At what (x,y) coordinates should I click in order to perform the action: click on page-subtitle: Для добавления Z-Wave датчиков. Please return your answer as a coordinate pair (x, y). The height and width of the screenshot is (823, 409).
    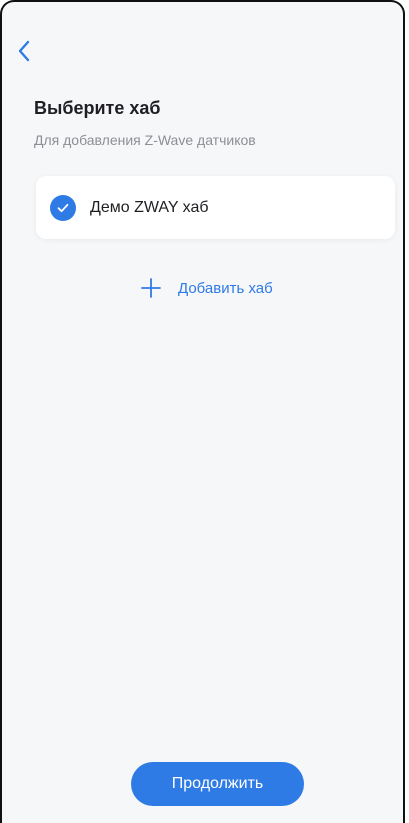
    Looking at the image, I should click on (145, 140).